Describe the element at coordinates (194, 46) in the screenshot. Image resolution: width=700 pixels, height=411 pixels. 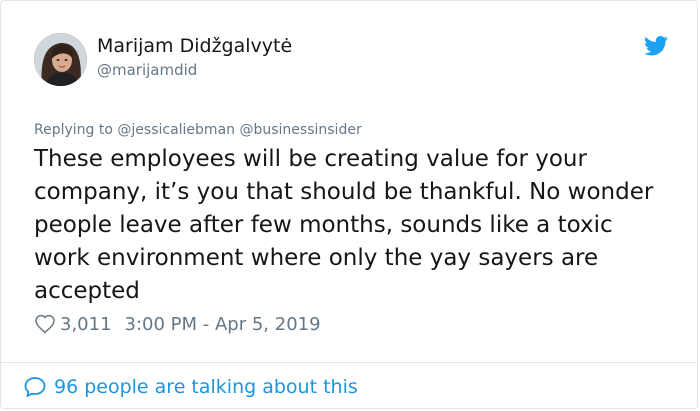
I see `display-name: Marijam Didžgalvytė` at that location.